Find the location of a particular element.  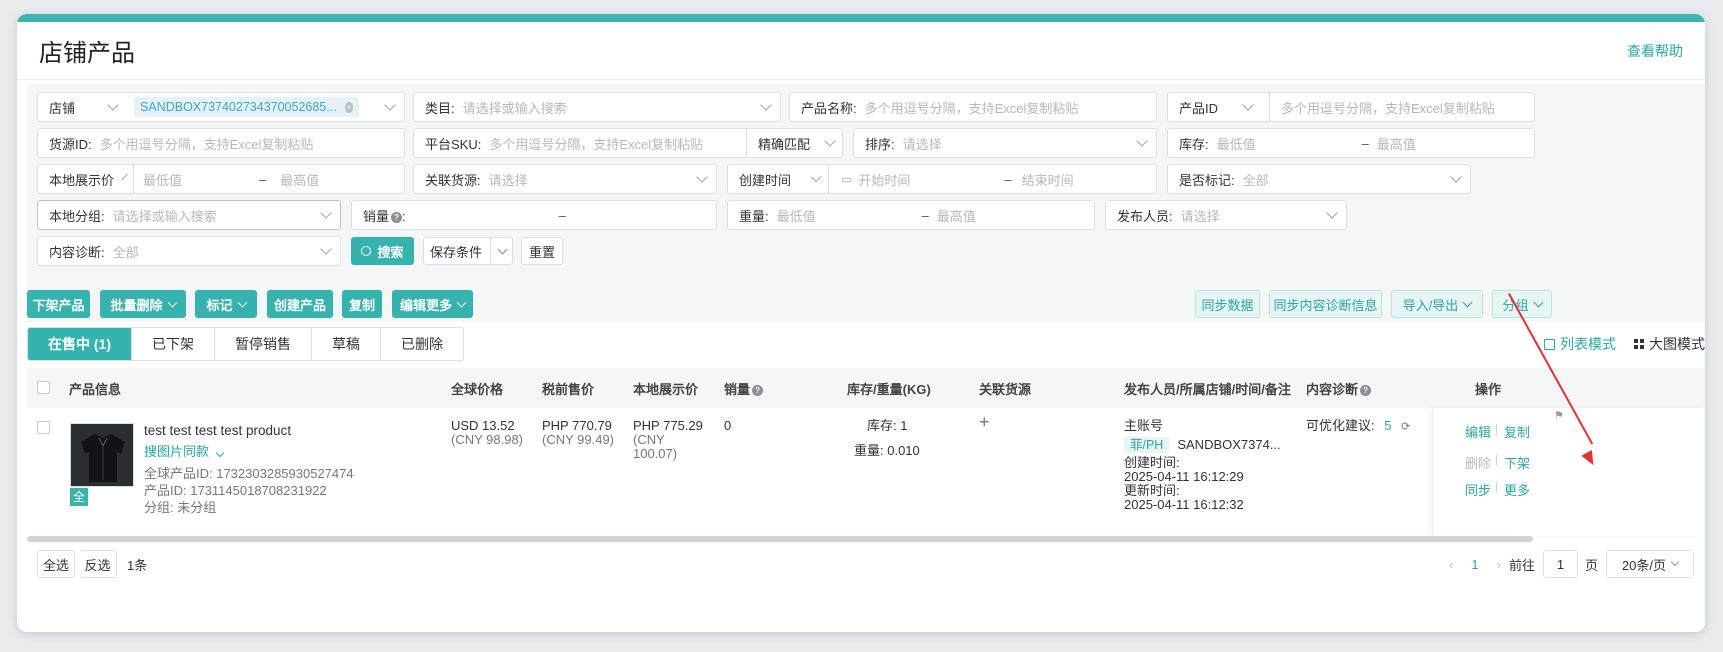

col-stock-weight: 库存/重量(KG) is located at coordinates (889, 389).